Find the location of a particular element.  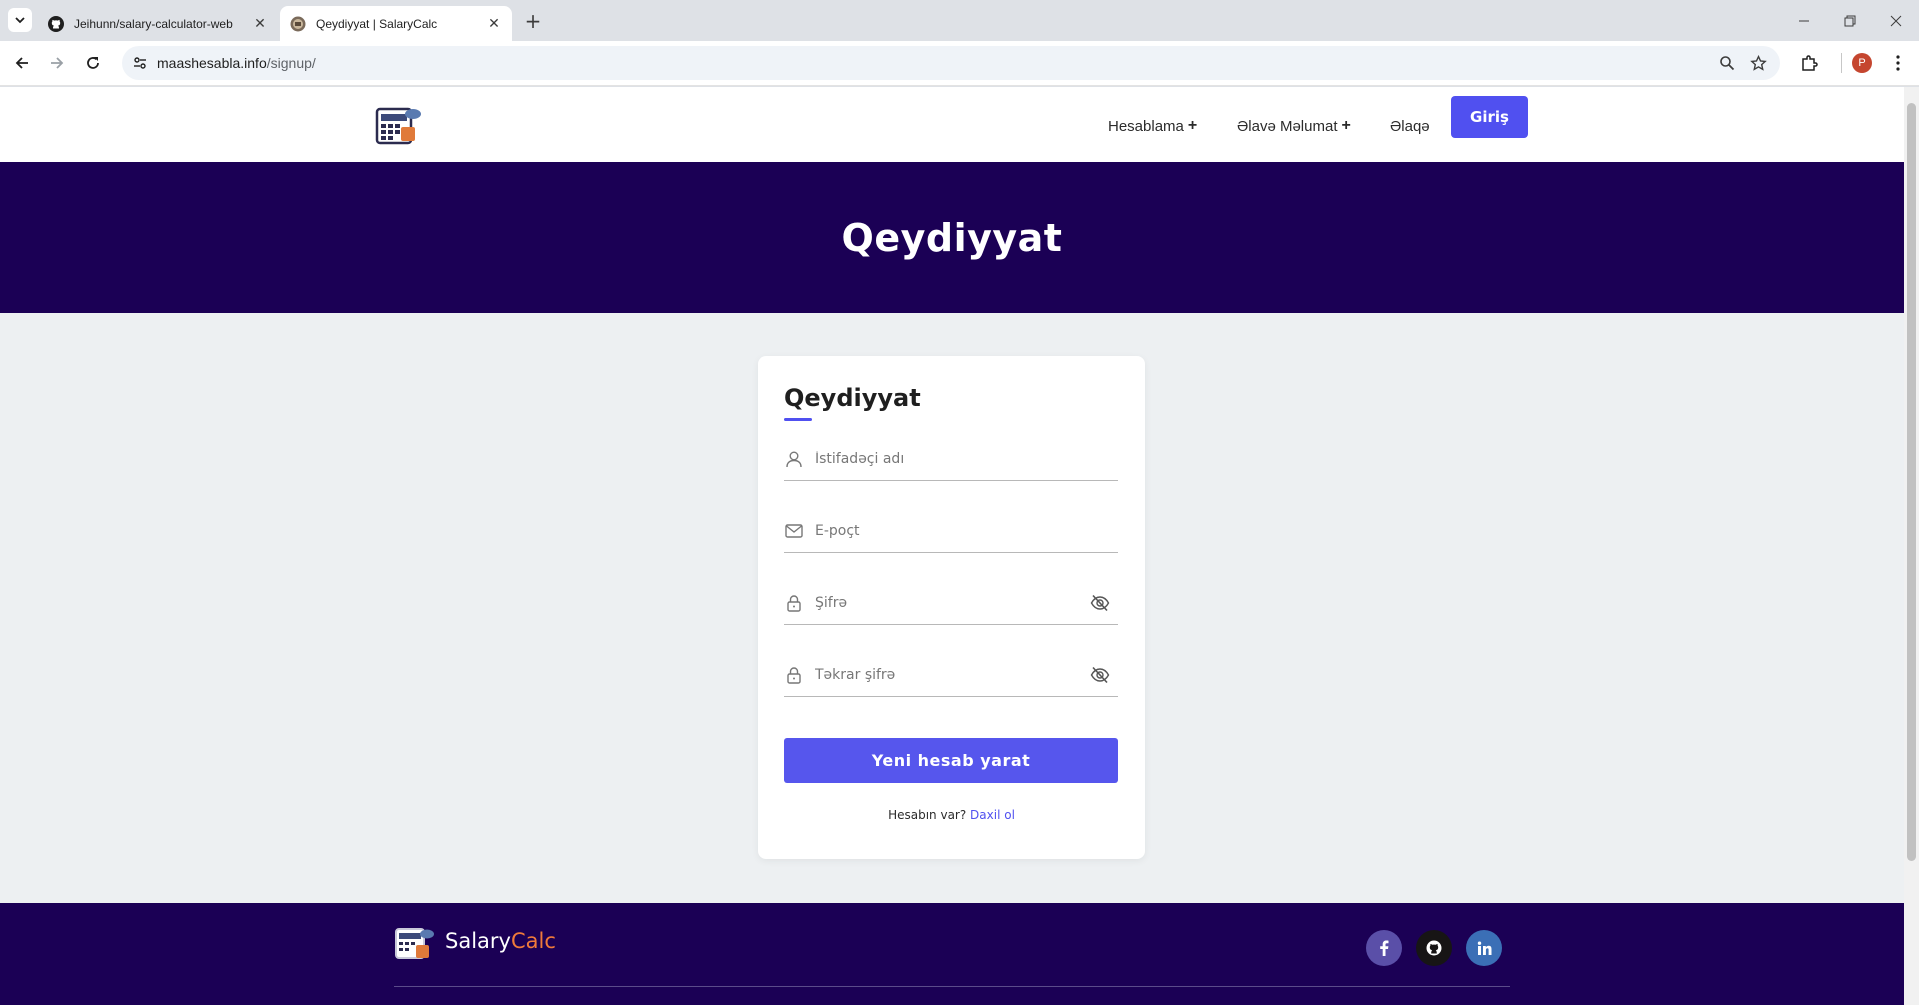

site-info-icon is located at coordinates (140, 63).